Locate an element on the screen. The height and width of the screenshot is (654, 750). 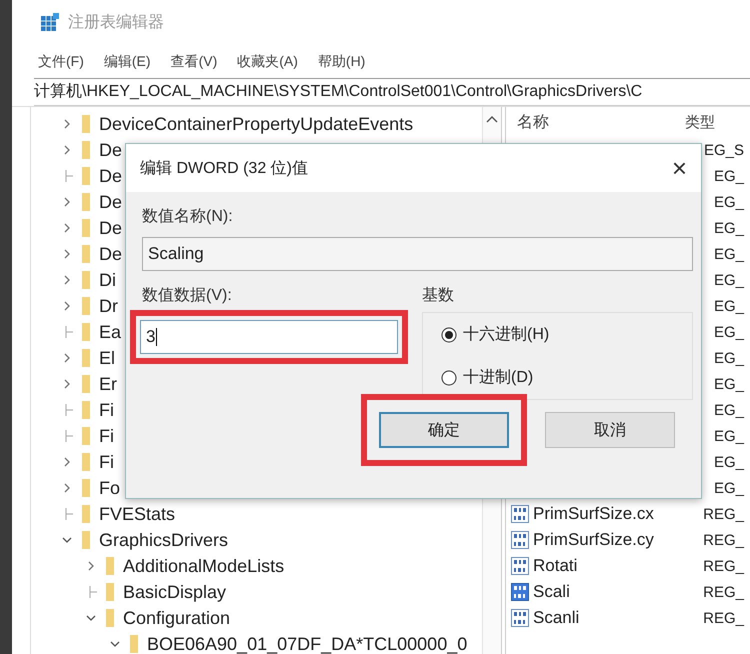
field-label: 数值数据(V): is located at coordinates (187, 296).